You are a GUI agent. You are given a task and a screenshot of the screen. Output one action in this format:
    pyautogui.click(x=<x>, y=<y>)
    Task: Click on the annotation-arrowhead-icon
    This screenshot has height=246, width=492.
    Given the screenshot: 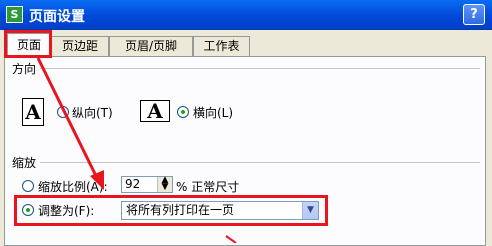 What is the action you would take?
    pyautogui.click(x=97, y=180)
    